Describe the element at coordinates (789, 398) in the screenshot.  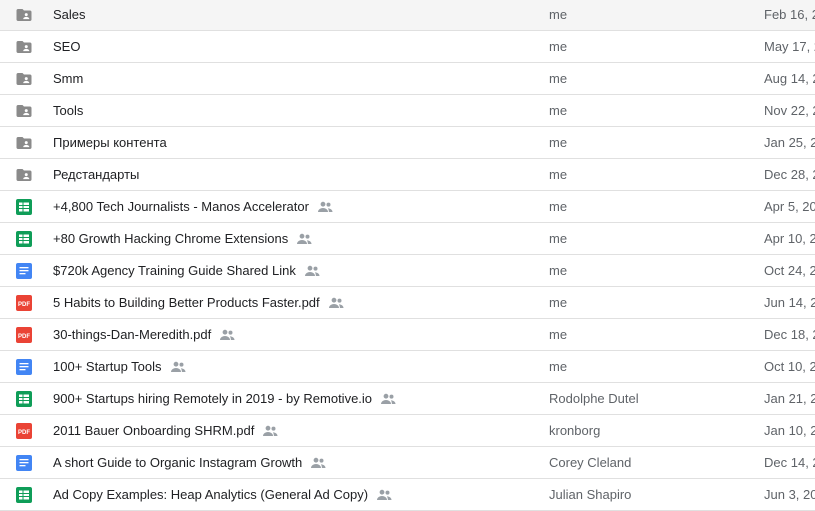
I see `file-last-modified: Jan 21, 2` at that location.